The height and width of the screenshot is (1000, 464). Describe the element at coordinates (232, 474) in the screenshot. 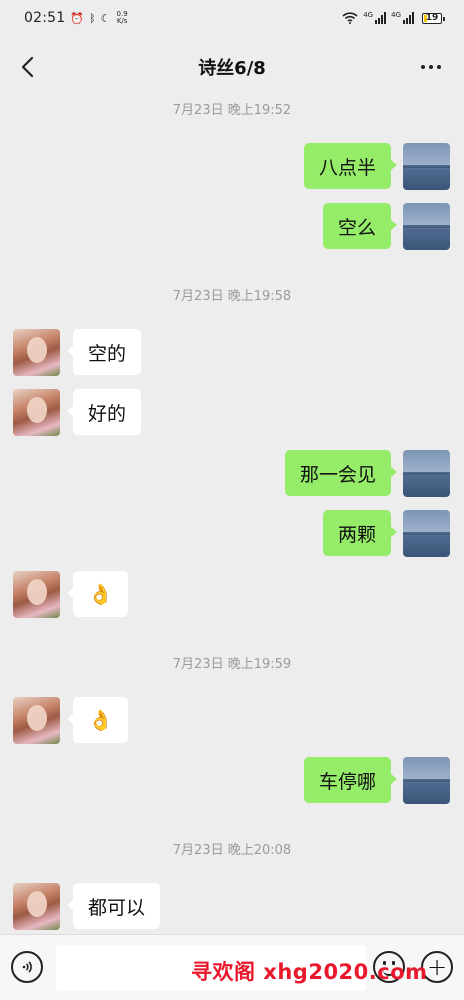

I see `message-row: 那一会见` at that location.